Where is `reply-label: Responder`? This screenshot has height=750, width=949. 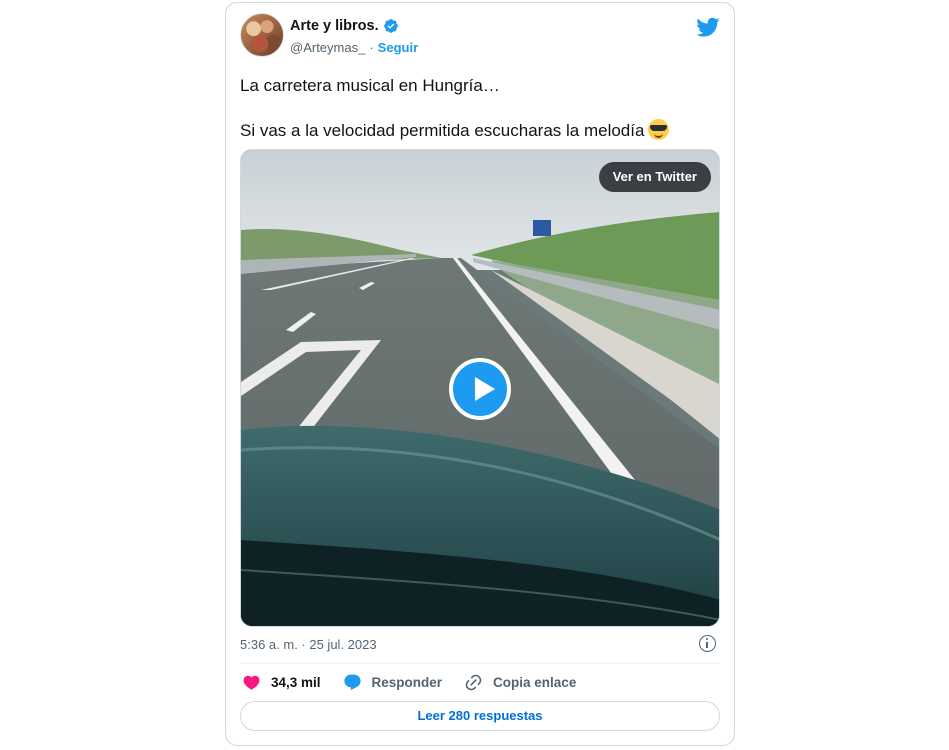 reply-label: Responder is located at coordinates (407, 682).